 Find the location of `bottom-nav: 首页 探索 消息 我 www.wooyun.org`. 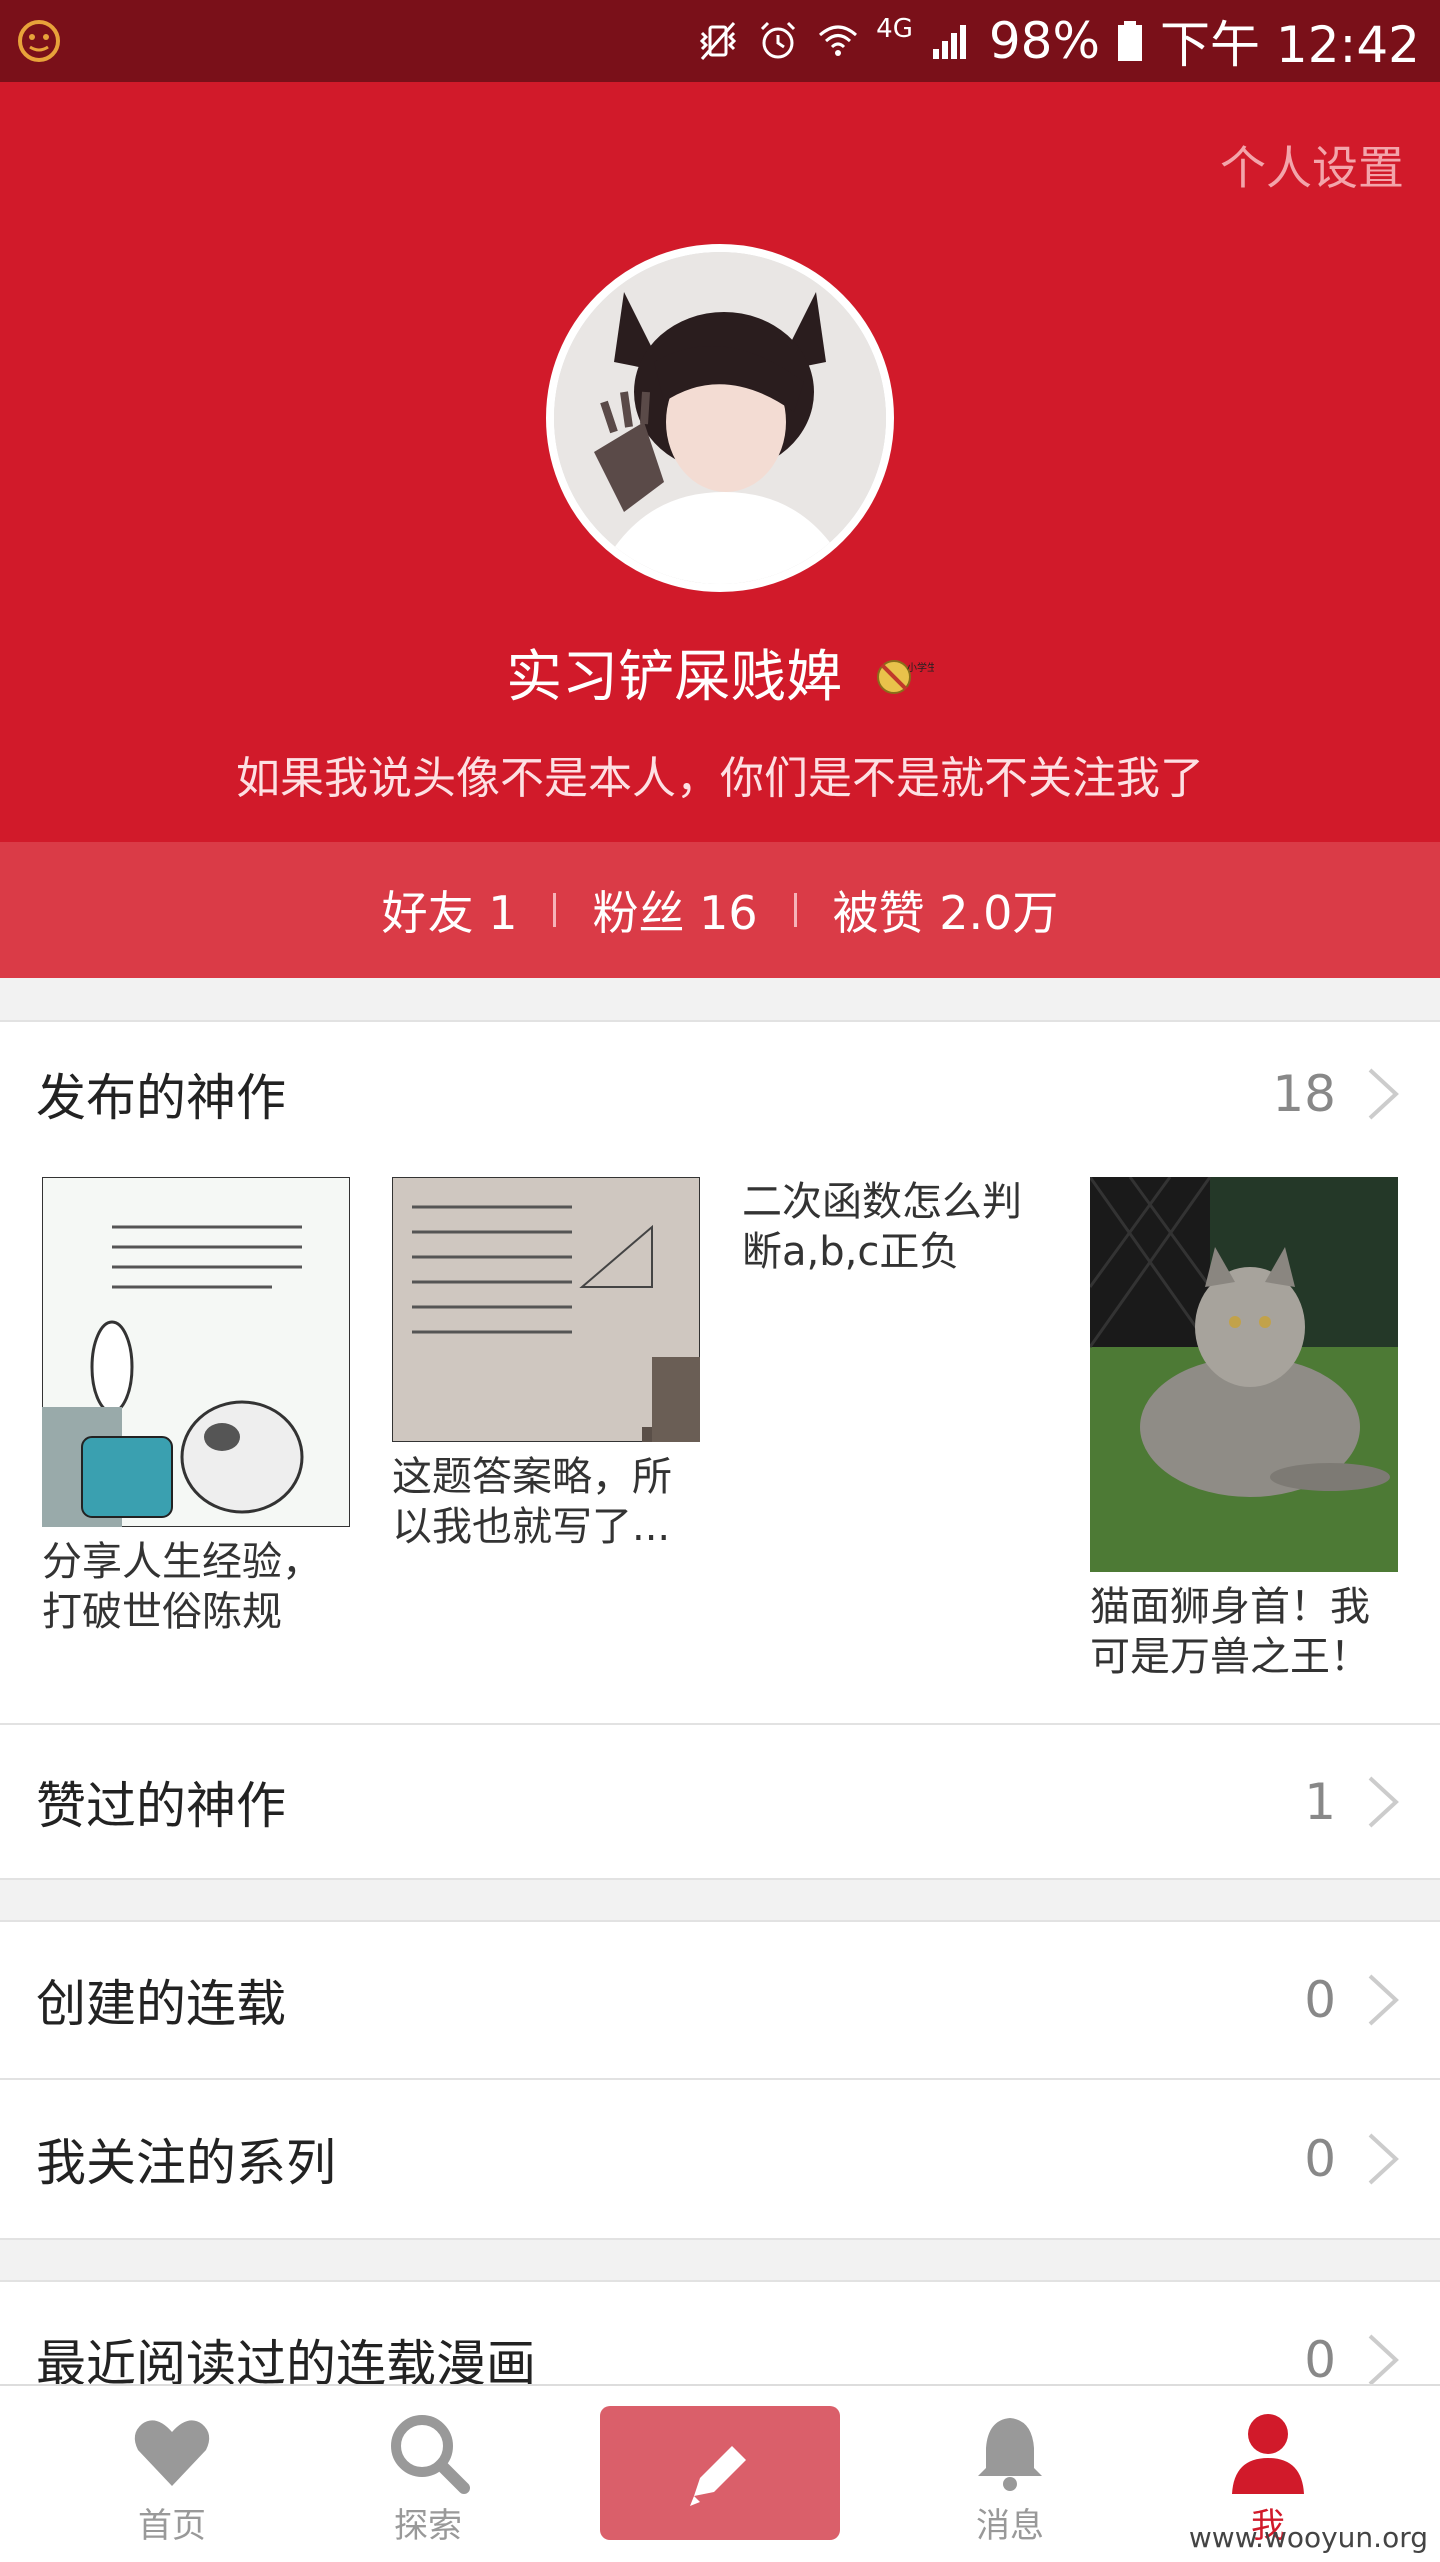

bottom-nav: 首页 探索 消息 我 www.wooyun.org is located at coordinates (720, 2473).